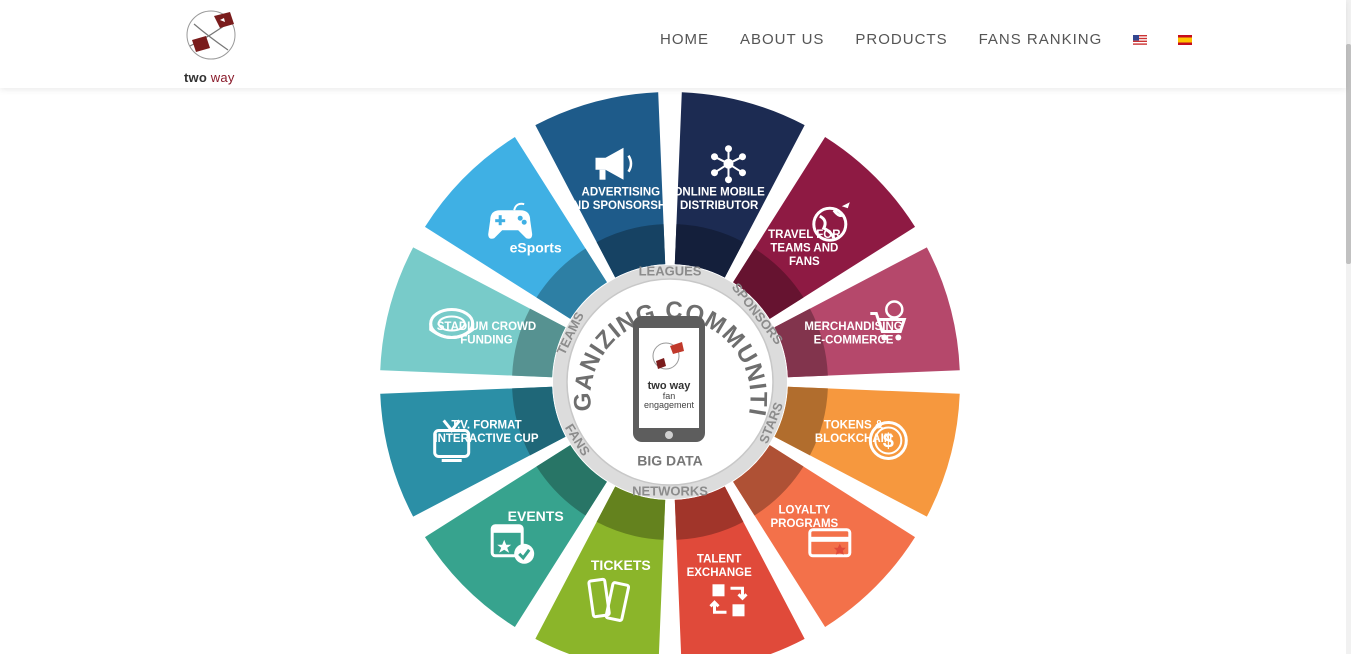 The width and height of the screenshot is (1351, 654). What do you see at coordinates (1140, 39) in the screenshot?
I see `english-flag-icon` at bounding box center [1140, 39].